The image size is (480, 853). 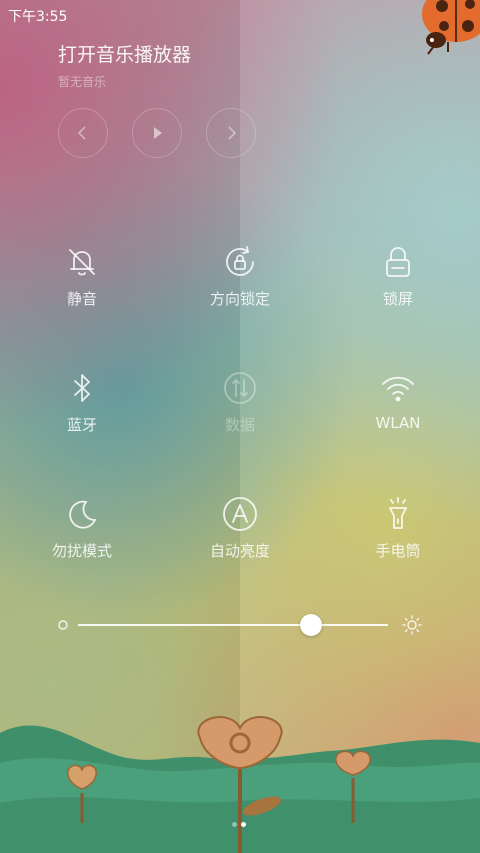 I want to click on bell-off-icon, so click(x=82, y=262).